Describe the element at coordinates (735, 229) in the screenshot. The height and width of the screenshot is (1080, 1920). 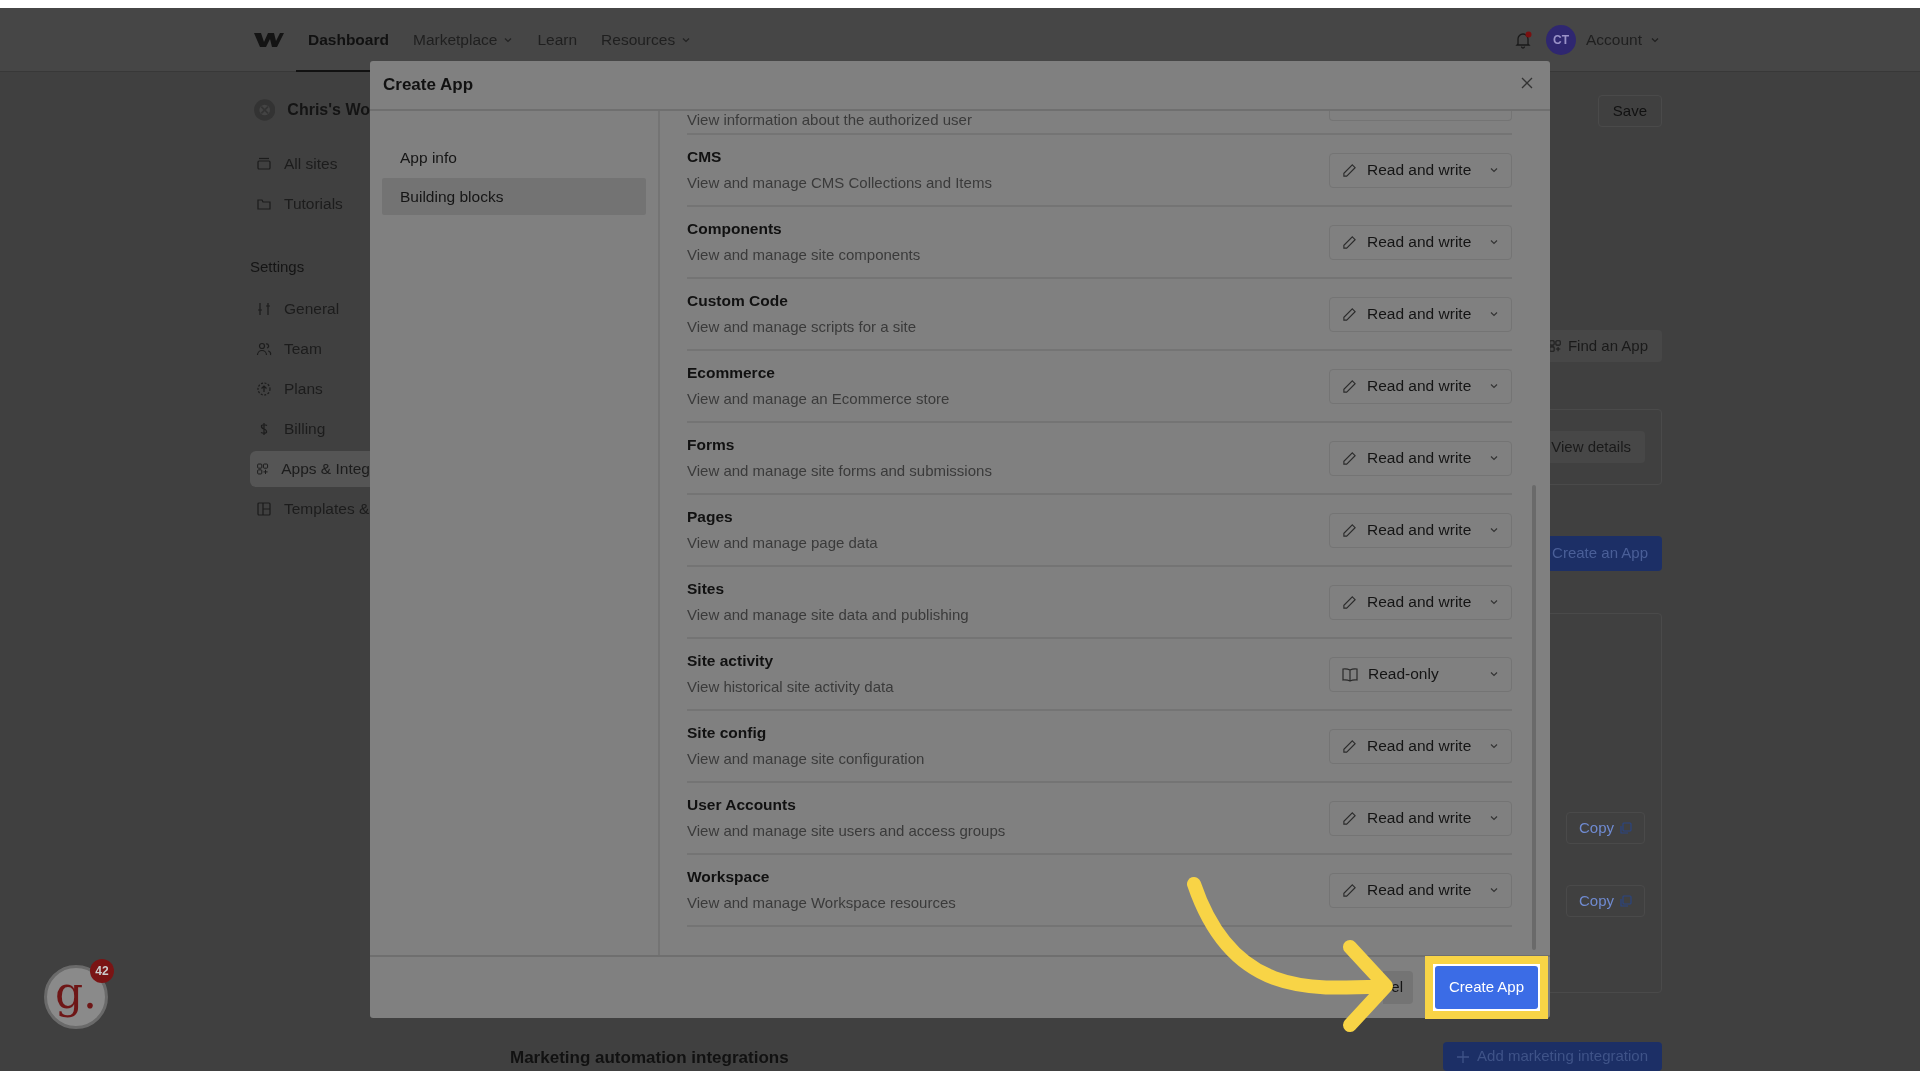
I see `permission-title: Components` at that location.